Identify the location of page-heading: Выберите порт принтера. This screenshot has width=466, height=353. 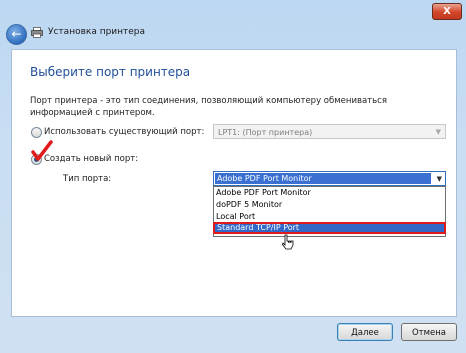
(110, 72).